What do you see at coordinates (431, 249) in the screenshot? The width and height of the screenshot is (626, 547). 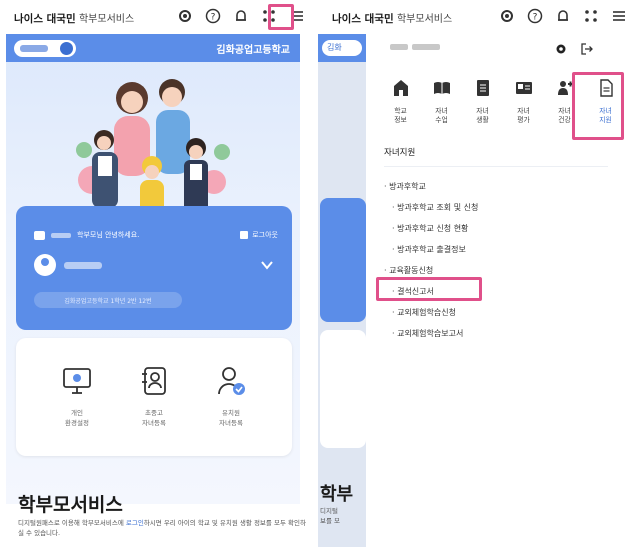 I see `submenu-afterschool-attendance: · 방과후학교 출결정보` at bounding box center [431, 249].